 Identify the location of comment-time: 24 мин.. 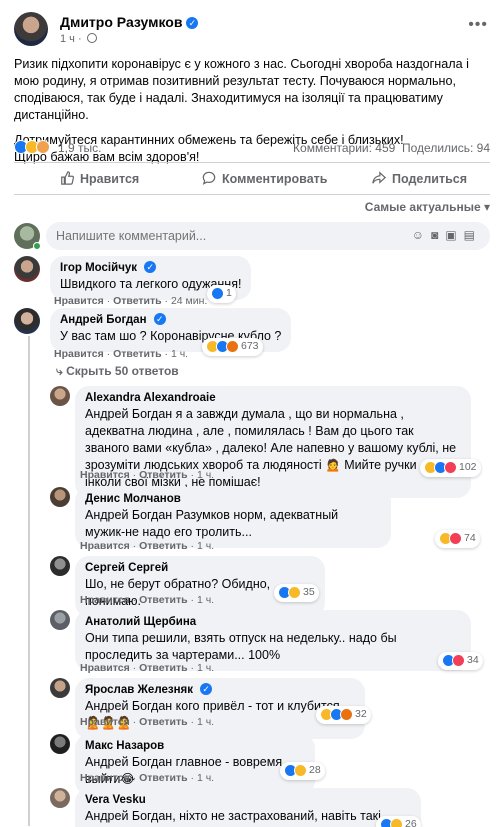
(189, 301).